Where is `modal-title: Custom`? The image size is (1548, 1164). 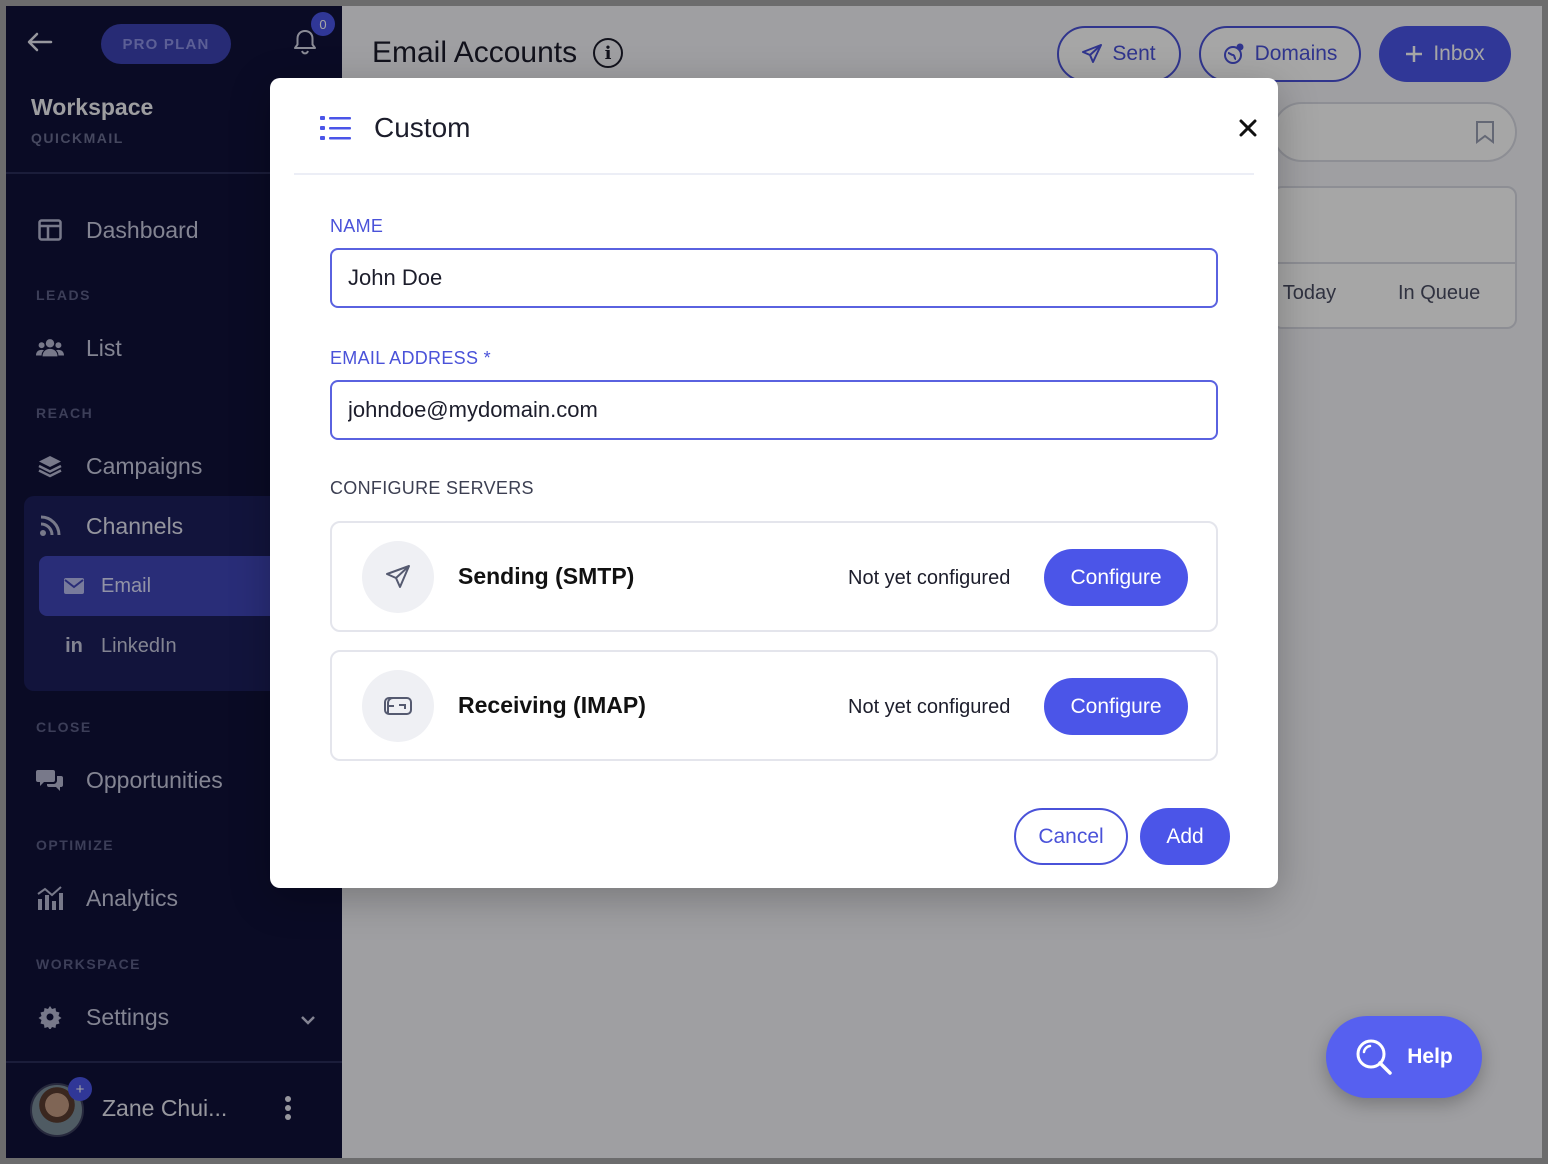
modal-title: Custom is located at coordinates (422, 127).